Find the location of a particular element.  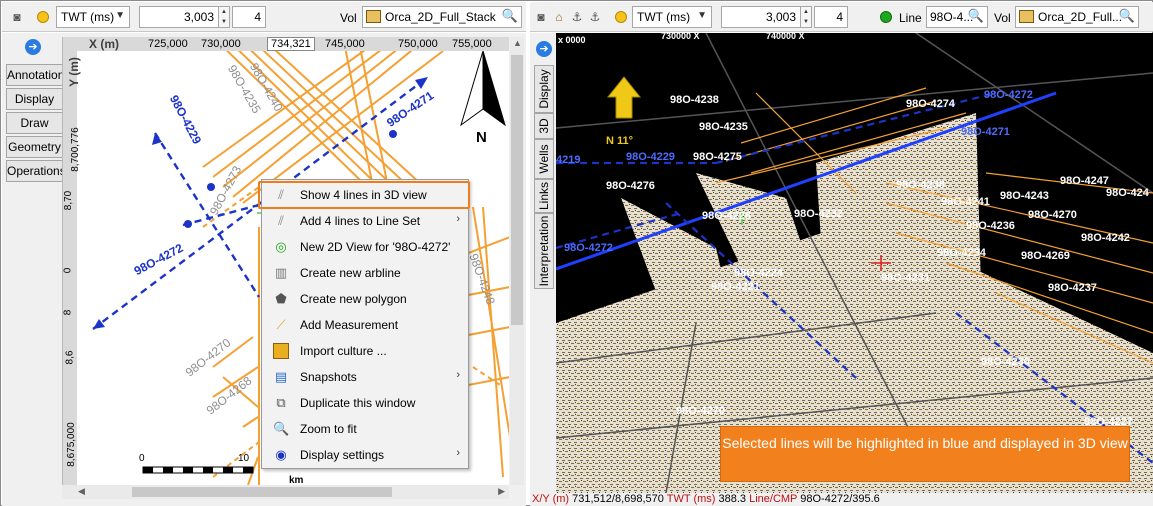

menu-item-label: Duplicate this window is located at coordinates (358, 403).